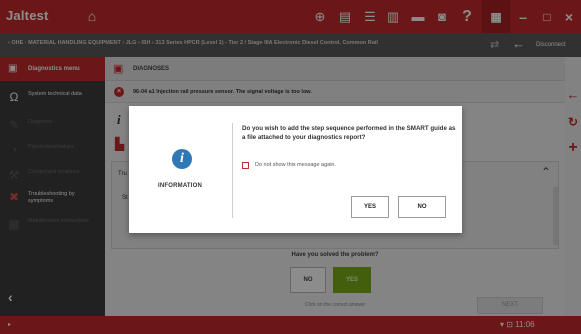 Image resolution: width=581 pixels, height=334 pixels. What do you see at coordinates (245, 165) in the screenshot?
I see `dont-show-checkbox` at bounding box center [245, 165].